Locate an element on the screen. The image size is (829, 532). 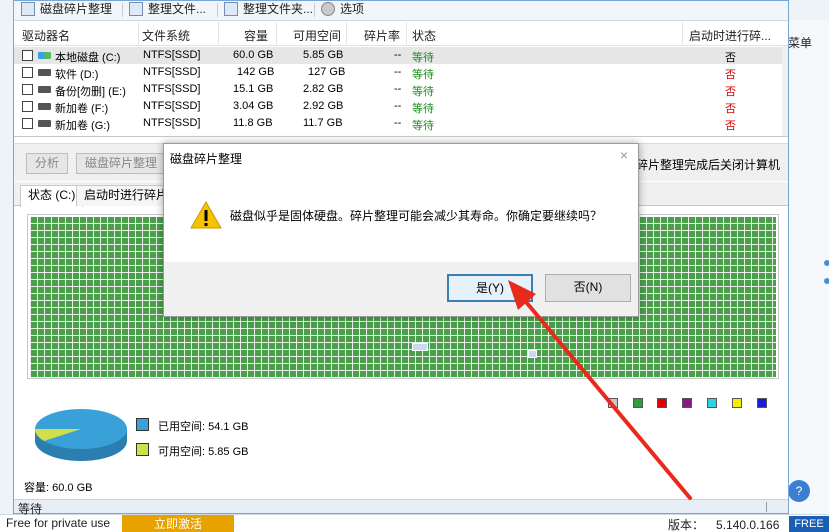
tab-status: 状态 (C:) is located at coordinates (52, 196).